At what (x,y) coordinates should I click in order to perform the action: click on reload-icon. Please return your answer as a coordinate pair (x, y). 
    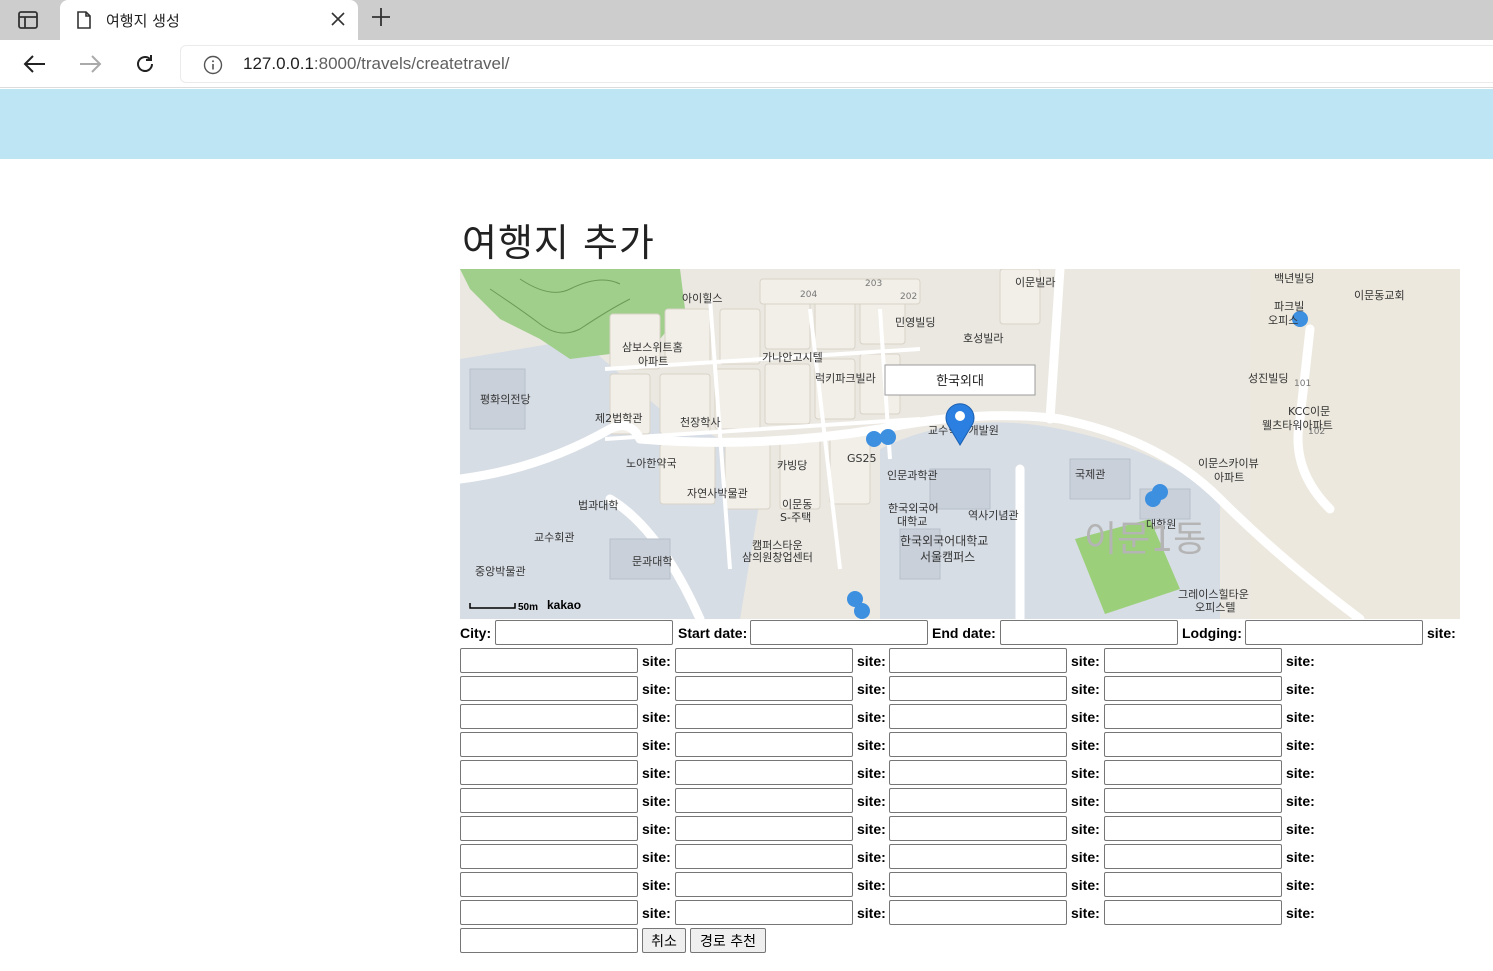
    Looking at the image, I should click on (145, 64).